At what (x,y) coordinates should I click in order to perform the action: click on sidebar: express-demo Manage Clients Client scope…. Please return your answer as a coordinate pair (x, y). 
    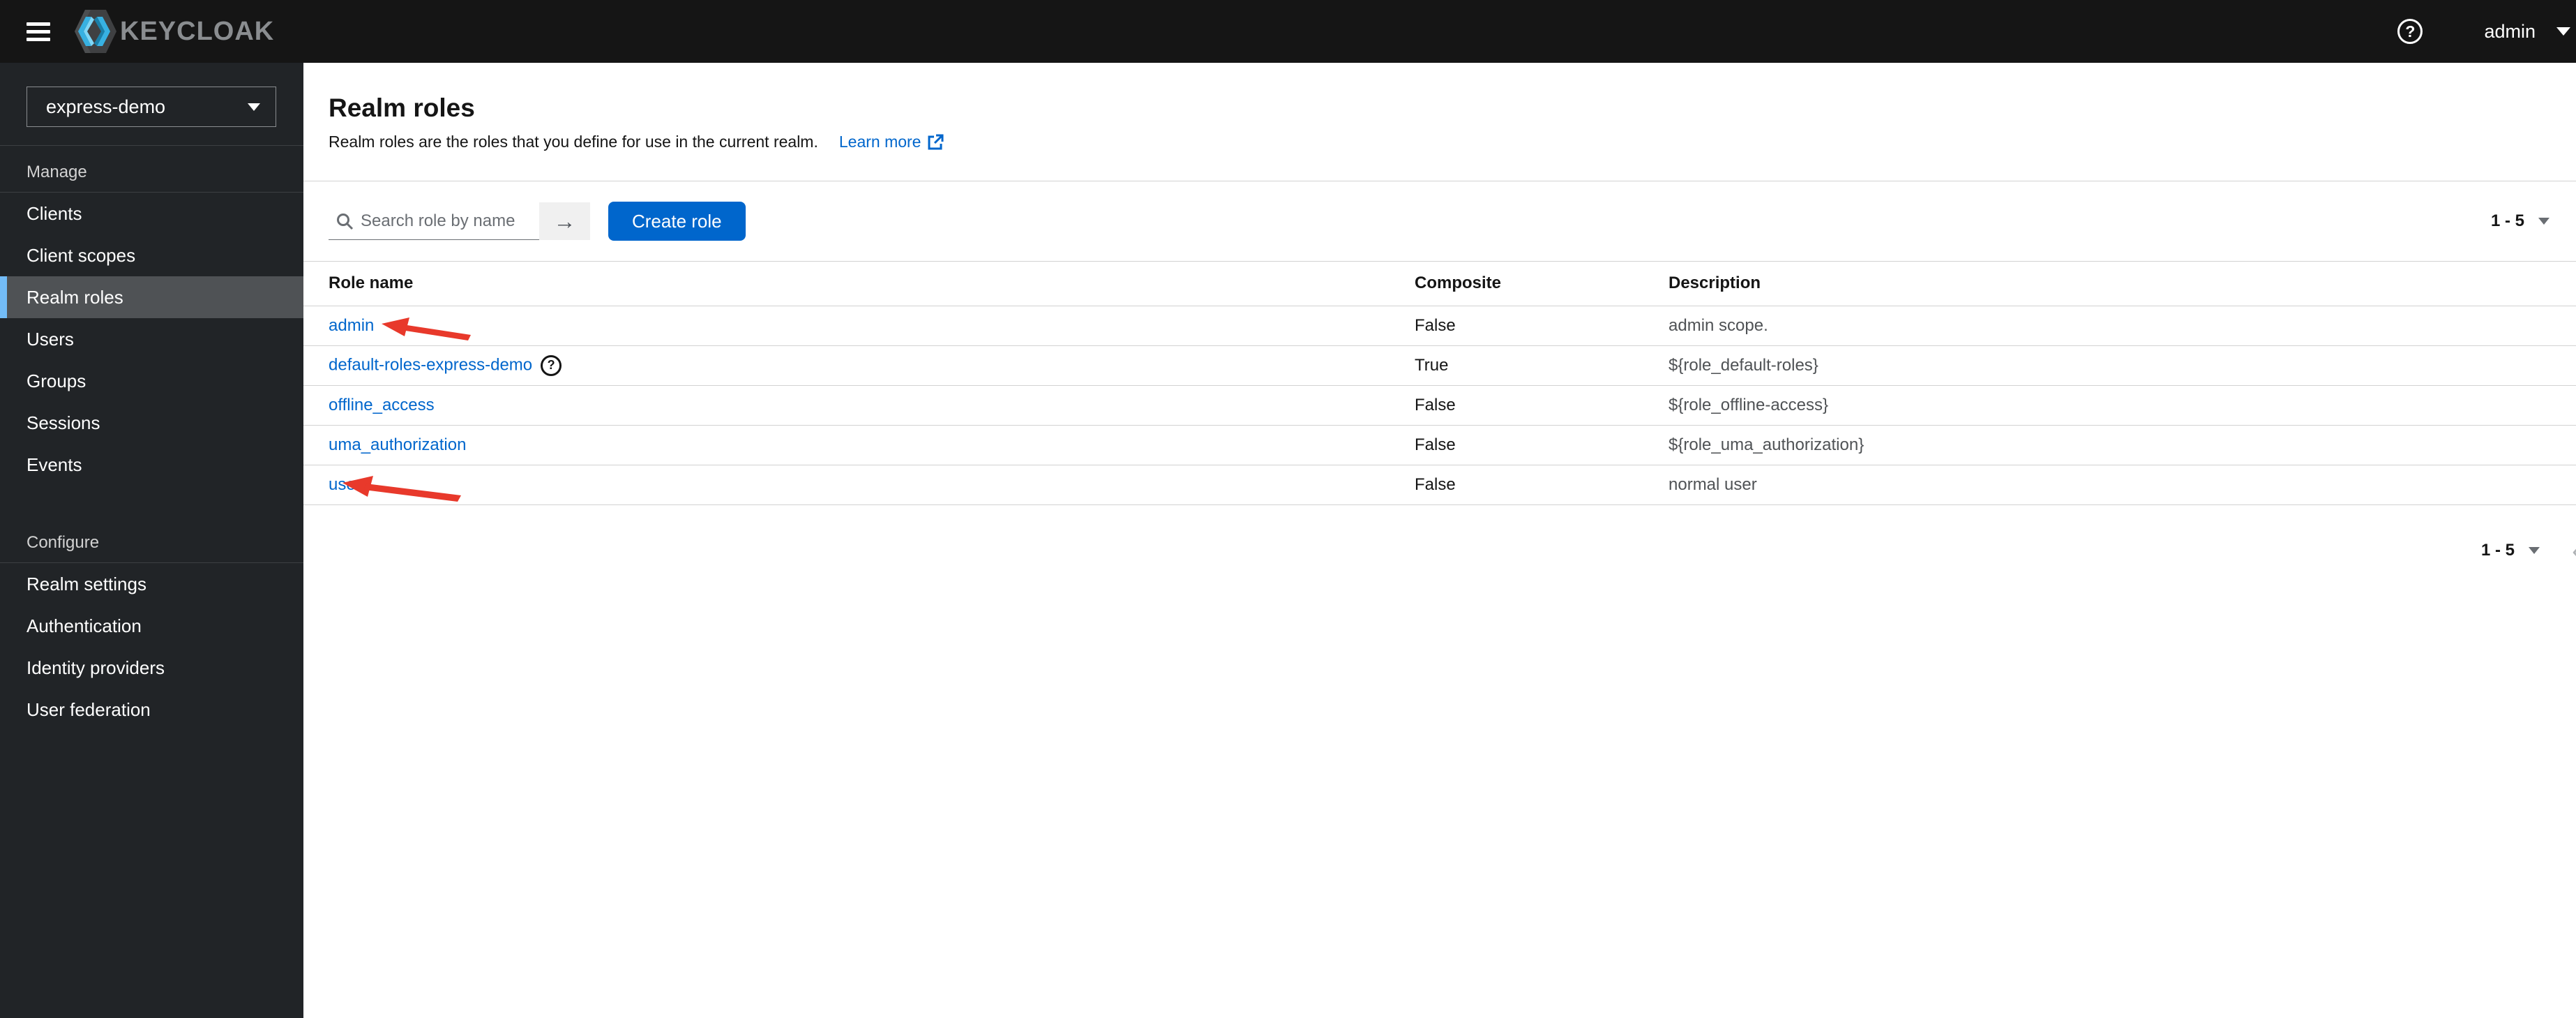
    Looking at the image, I should click on (151, 540).